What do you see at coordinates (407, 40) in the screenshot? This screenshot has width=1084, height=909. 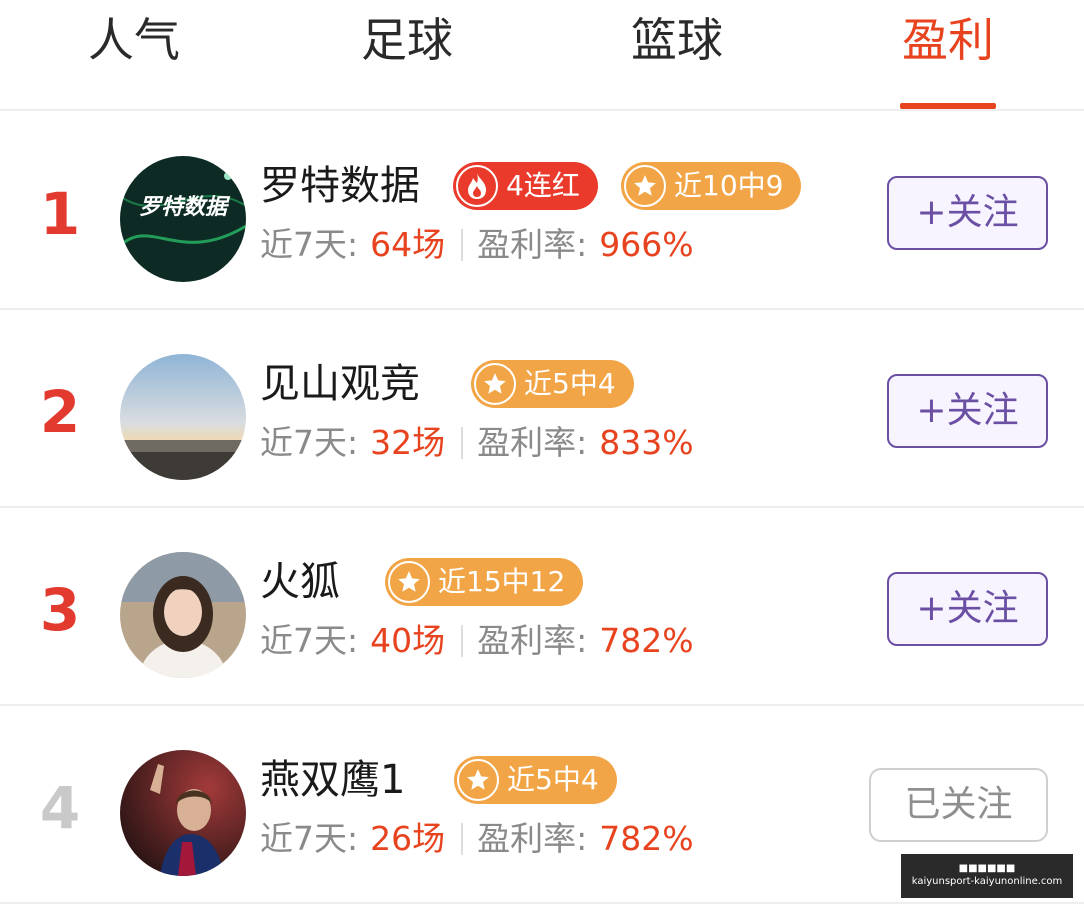 I see `tab-football: 足球` at bounding box center [407, 40].